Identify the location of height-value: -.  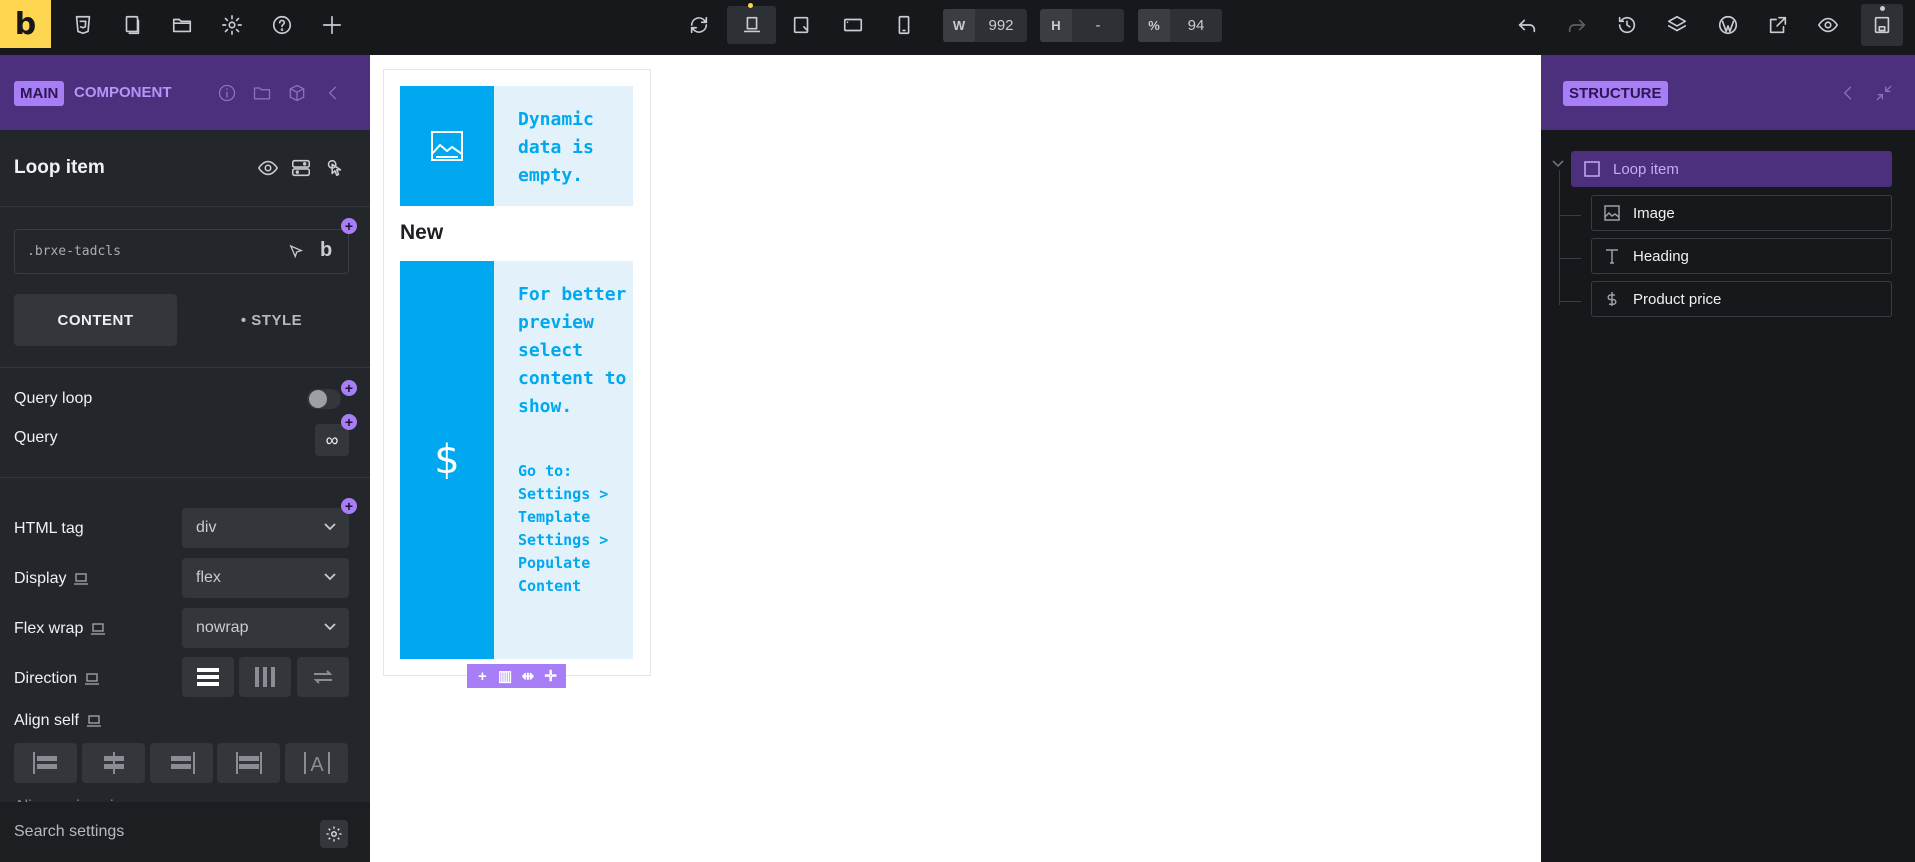
(1098, 25).